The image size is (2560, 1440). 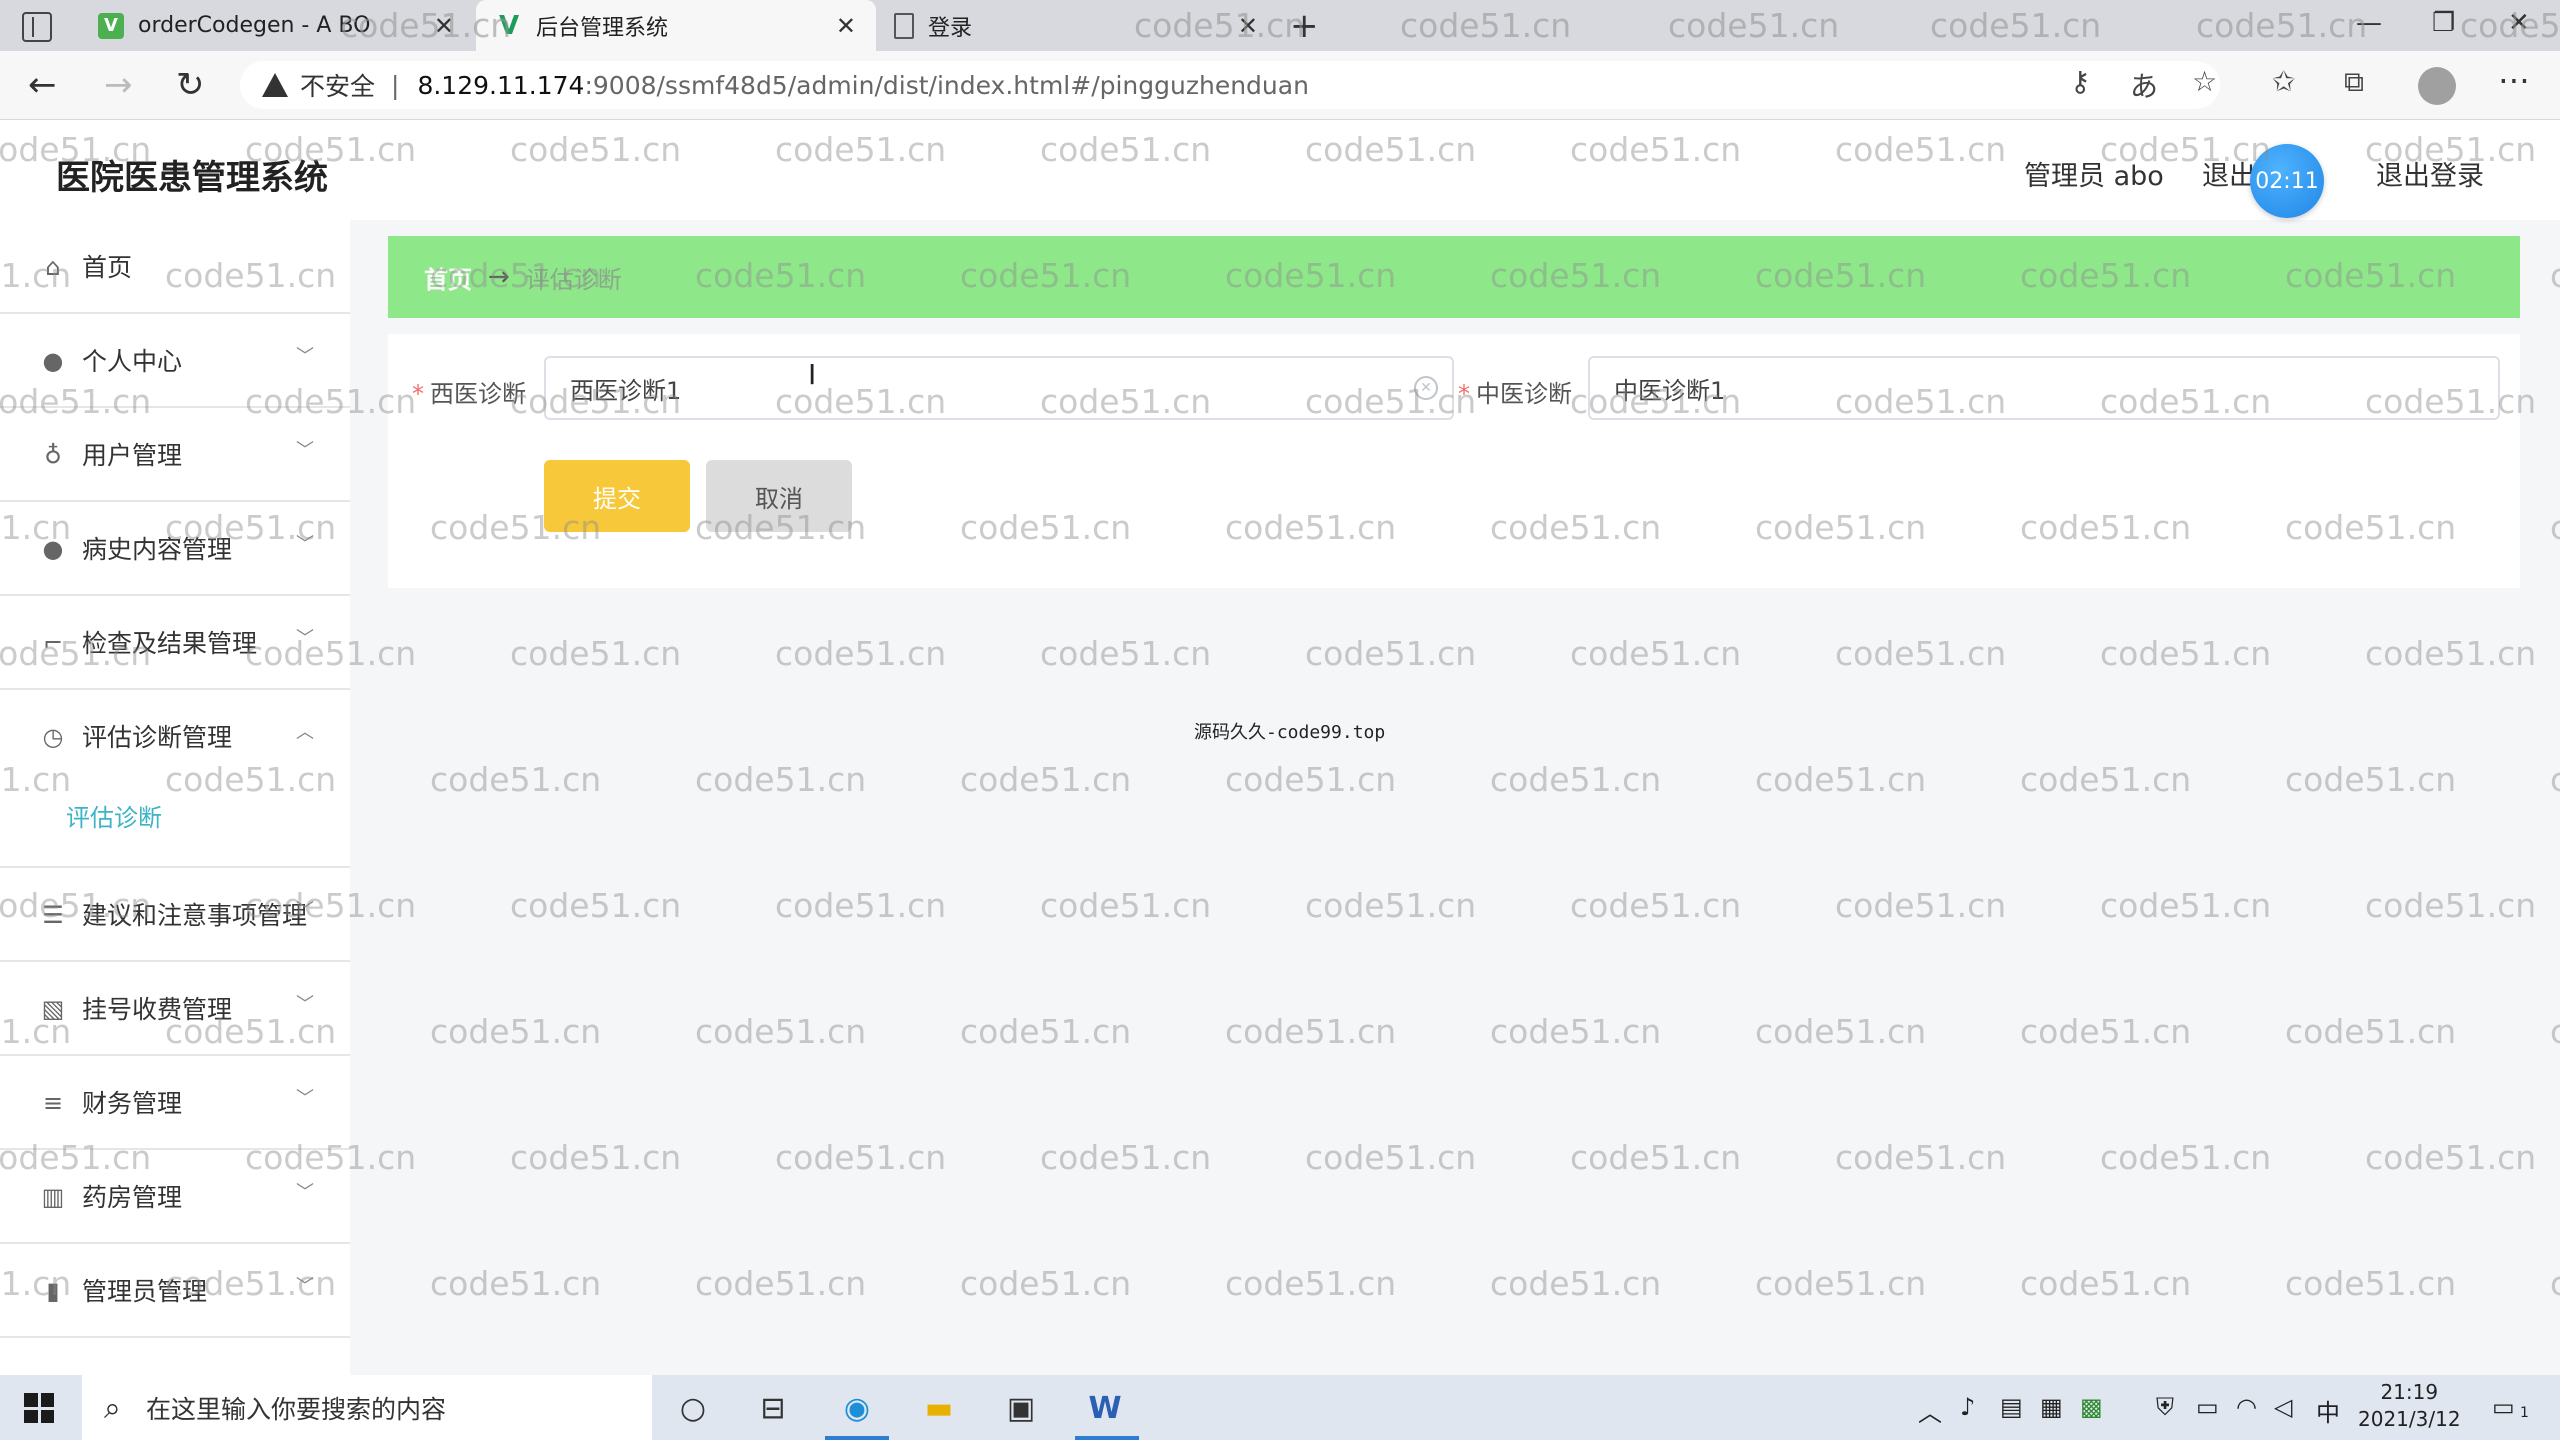 I want to click on sidebar-item-history: ● 病史内容管理 ﹀, so click(x=175, y=549).